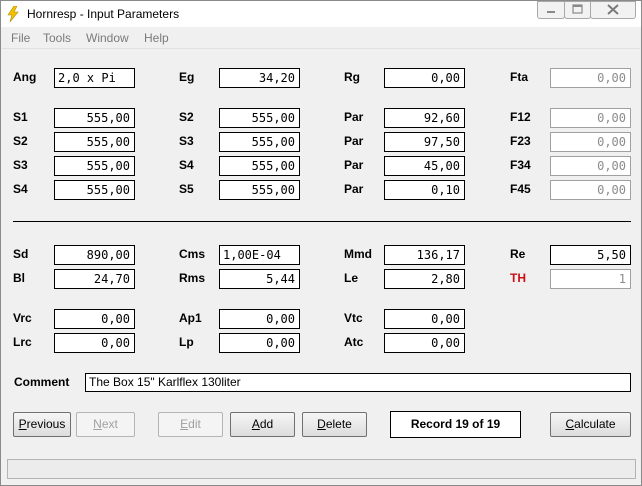  I want to click on f45-field: 0,00, so click(590, 190).